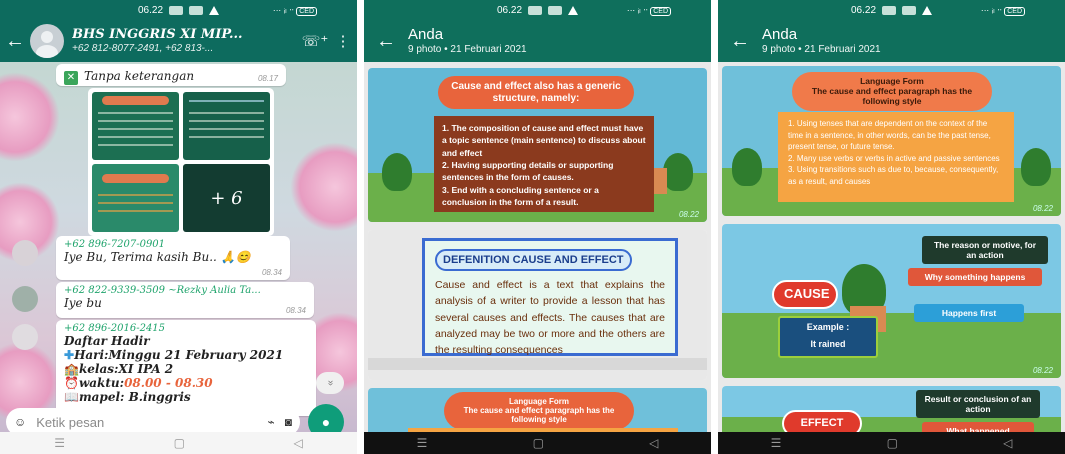  I want to click on message-bubble: ✕ Tanpa keterangan 08.17, so click(171, 75).